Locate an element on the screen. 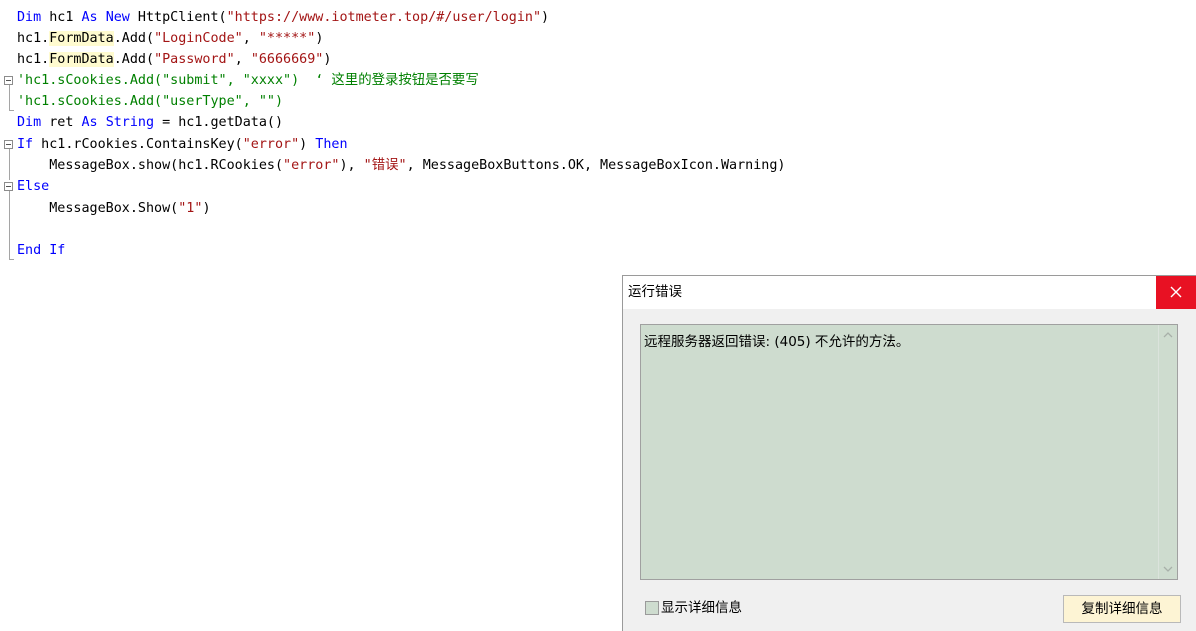  keyword: New is located at coordinates (117, 17).